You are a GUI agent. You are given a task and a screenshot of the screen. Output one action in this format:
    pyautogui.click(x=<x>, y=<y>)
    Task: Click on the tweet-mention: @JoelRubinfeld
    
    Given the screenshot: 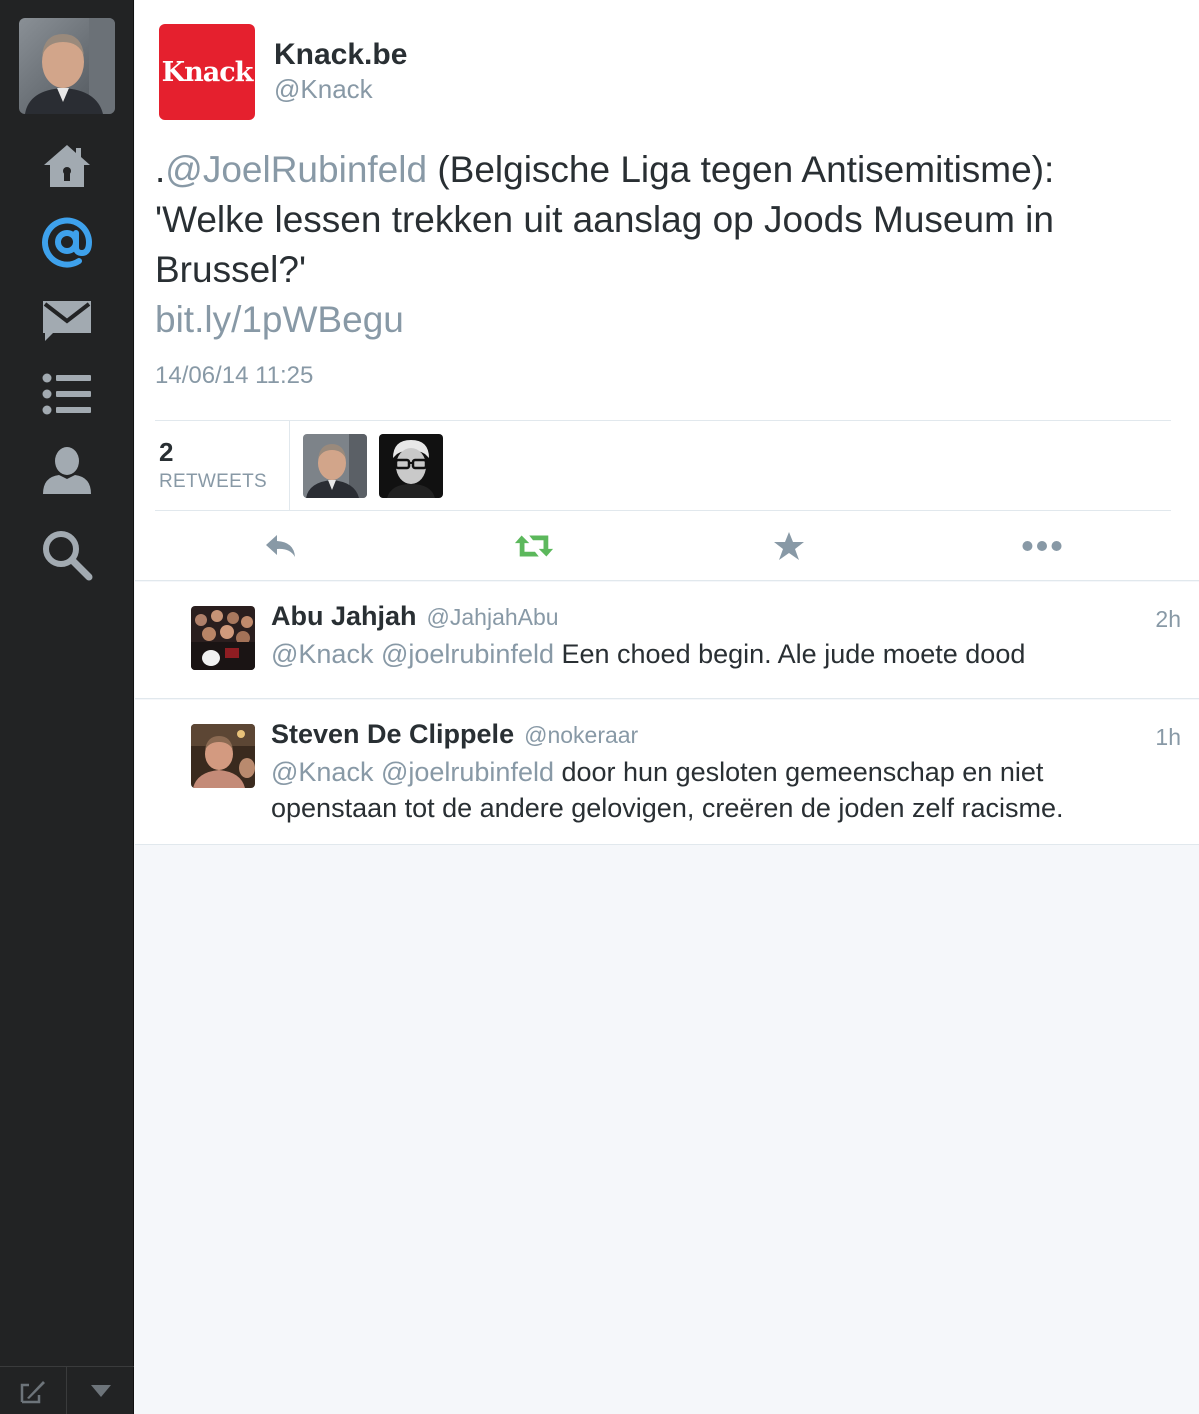 What is the action you would take?
    pyautogui.click(x=296, y=169)
    